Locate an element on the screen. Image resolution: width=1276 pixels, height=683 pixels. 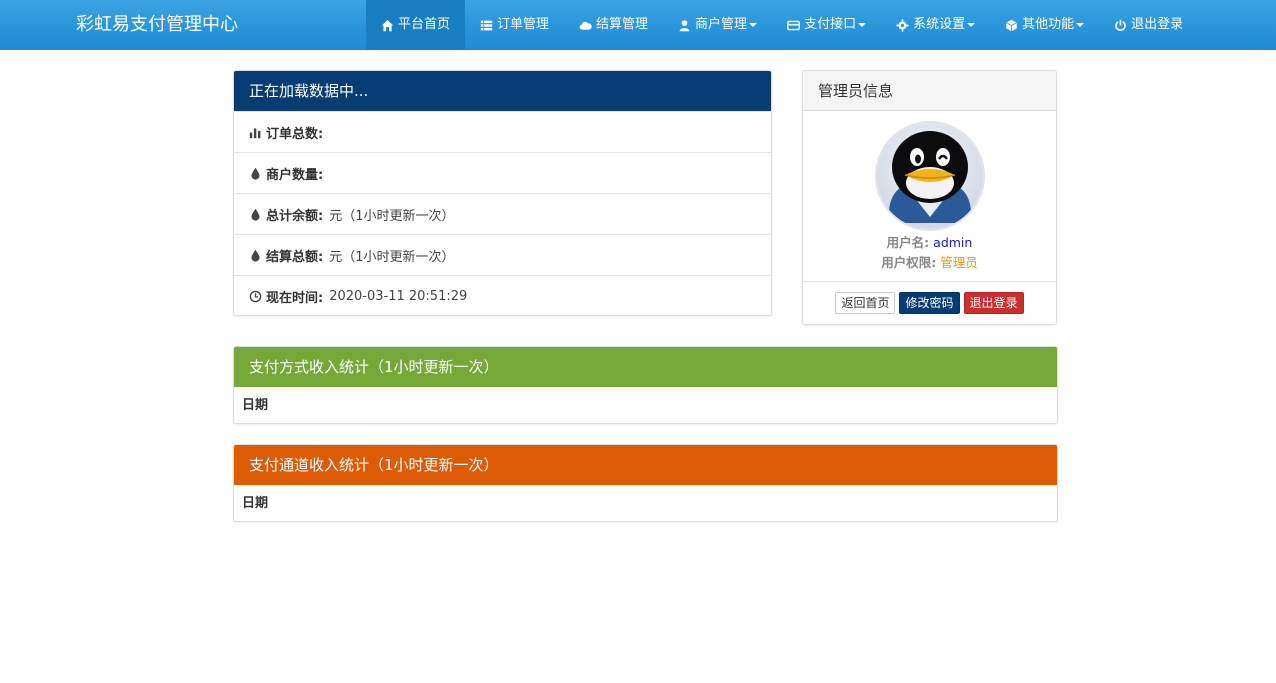
nav-item-logout: 退出登录 is located at coordinates (1148, 25).